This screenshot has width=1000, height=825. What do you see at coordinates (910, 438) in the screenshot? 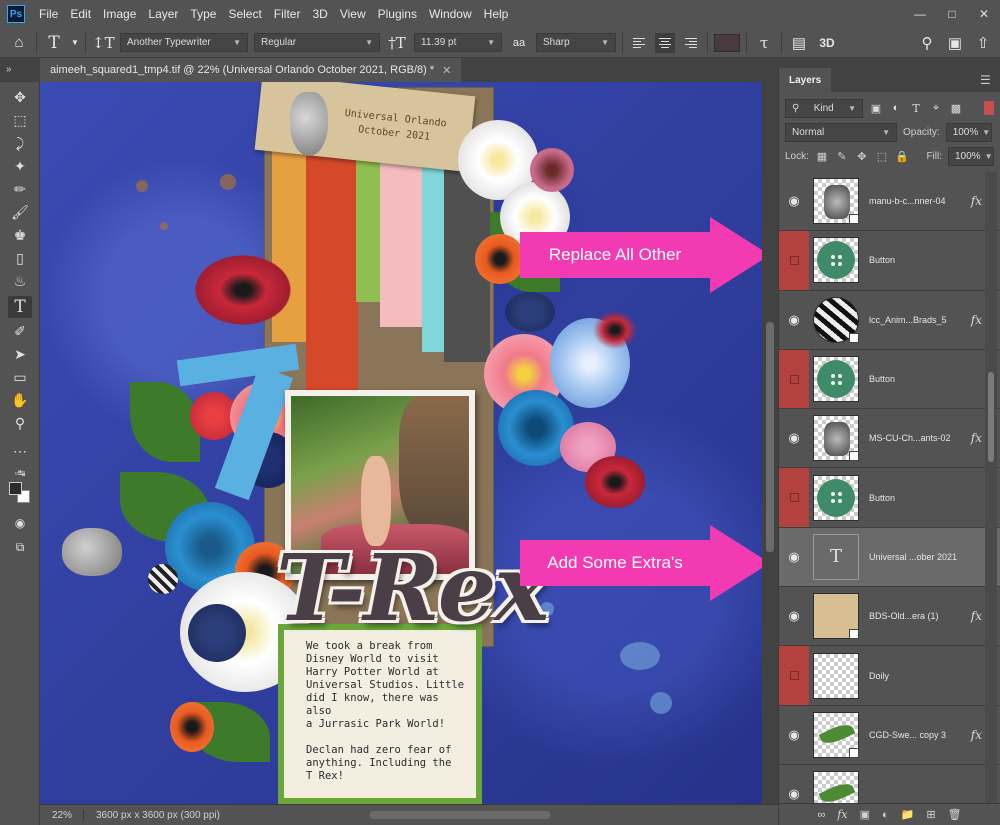
I see `layer-name: MS-CU-Ch...ants-02` at bounding box center [910, 438].